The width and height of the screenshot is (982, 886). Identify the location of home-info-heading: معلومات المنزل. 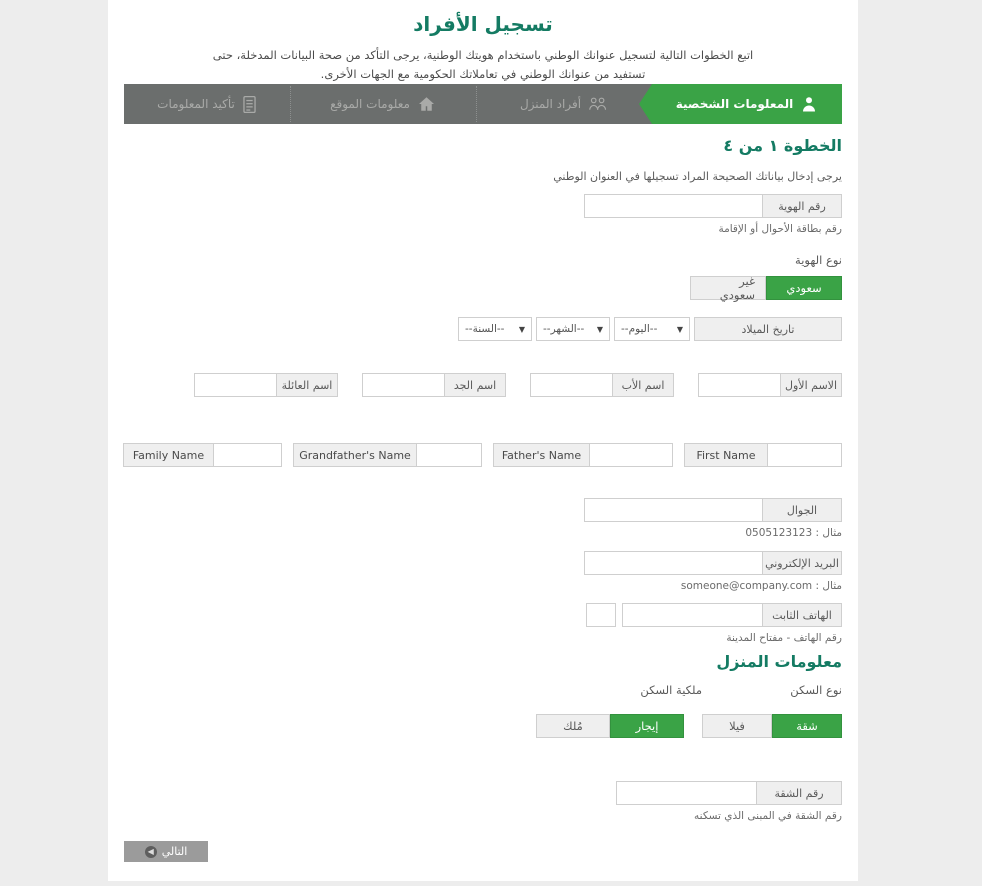
(779, 661).